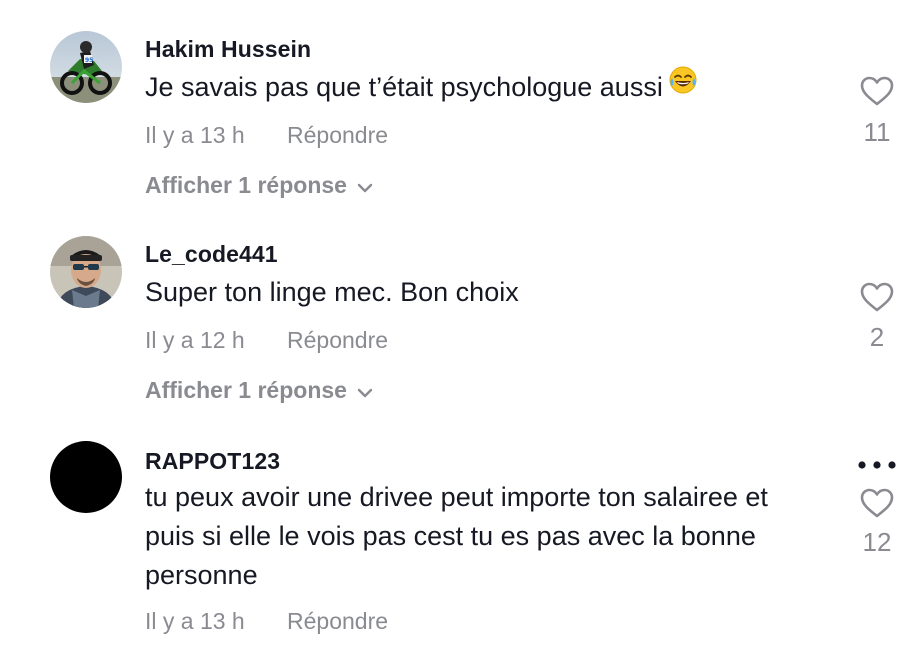  Describe the element at coordinates (266, 621) in the screenshot. I see `comment-meta: Il y a 13 h Répondre` at that location.